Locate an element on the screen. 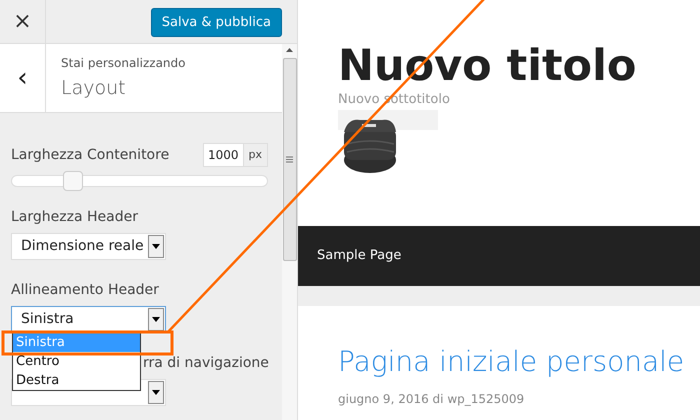 The height and width of the screenshot is (420, 700). section-title: Layout is located at coordinates (94, 88).